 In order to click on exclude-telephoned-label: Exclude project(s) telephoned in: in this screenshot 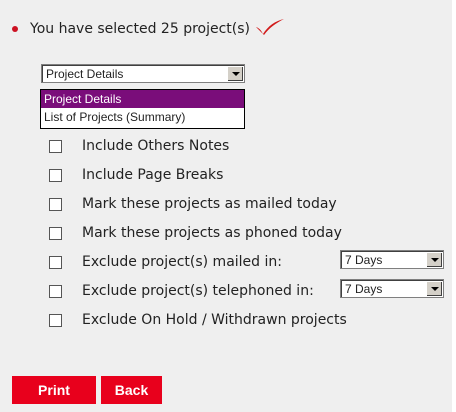, I will do `click(198, 291)`.